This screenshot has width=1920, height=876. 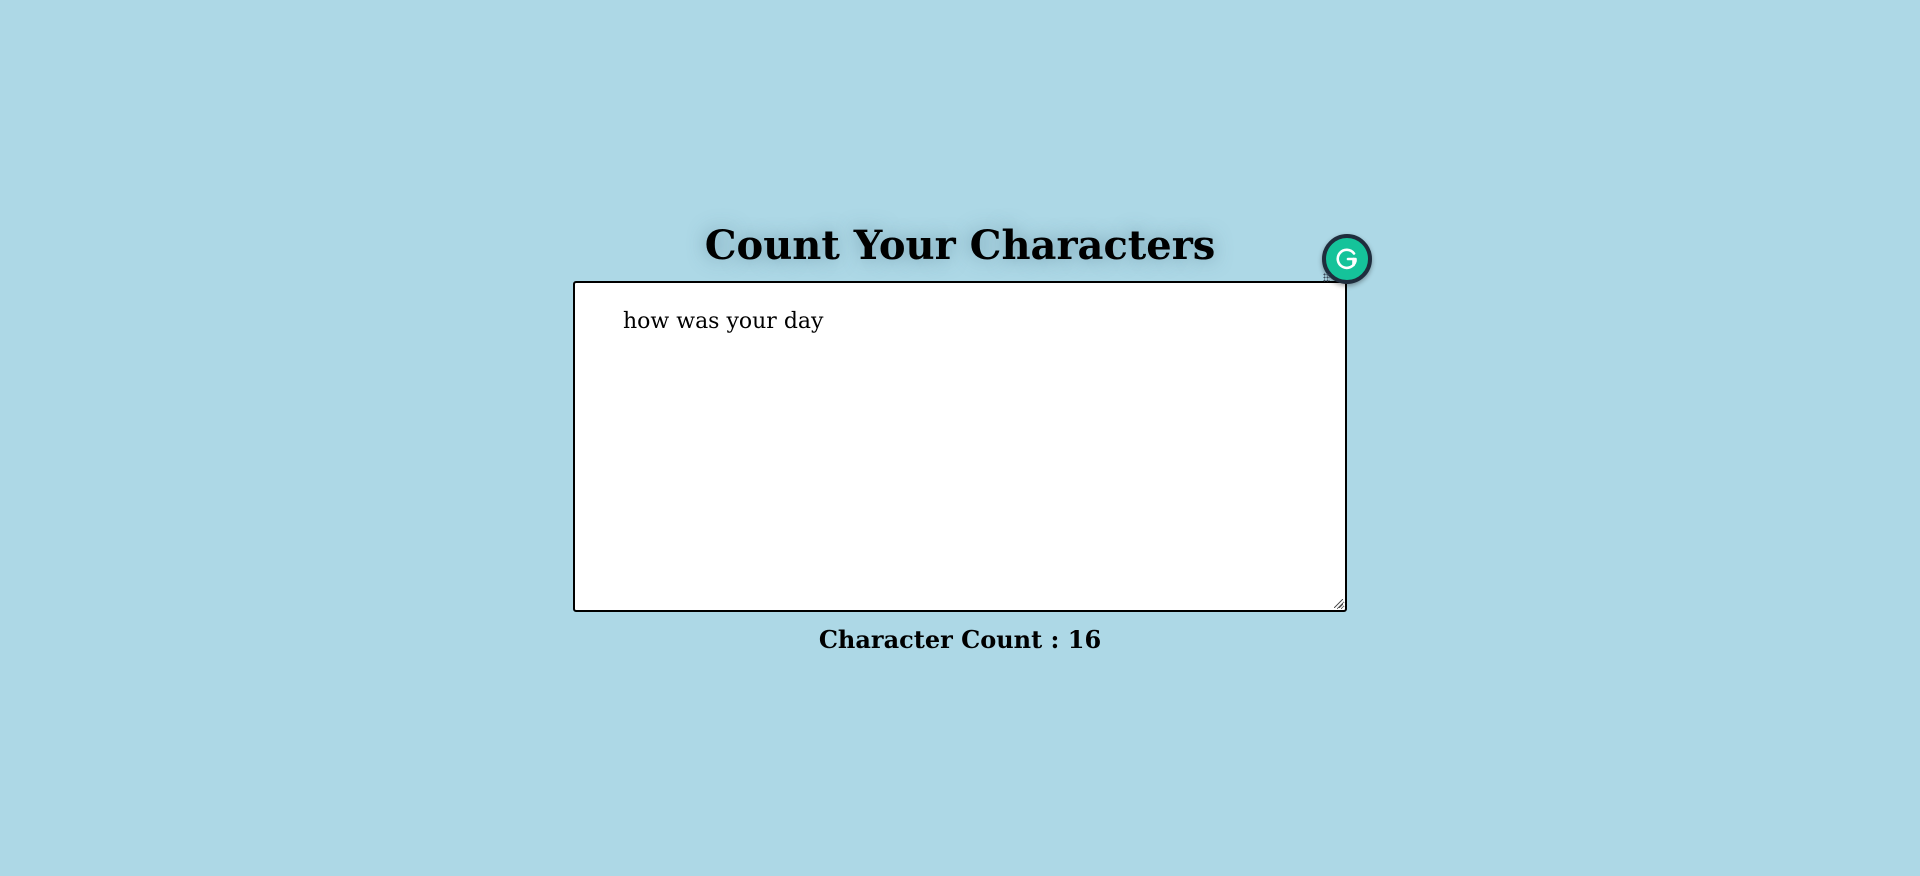 What do you see at coordinates (1084, 639) in the screenshot?
I see `character-count-value: 16` at bounding box center [1084, 639].